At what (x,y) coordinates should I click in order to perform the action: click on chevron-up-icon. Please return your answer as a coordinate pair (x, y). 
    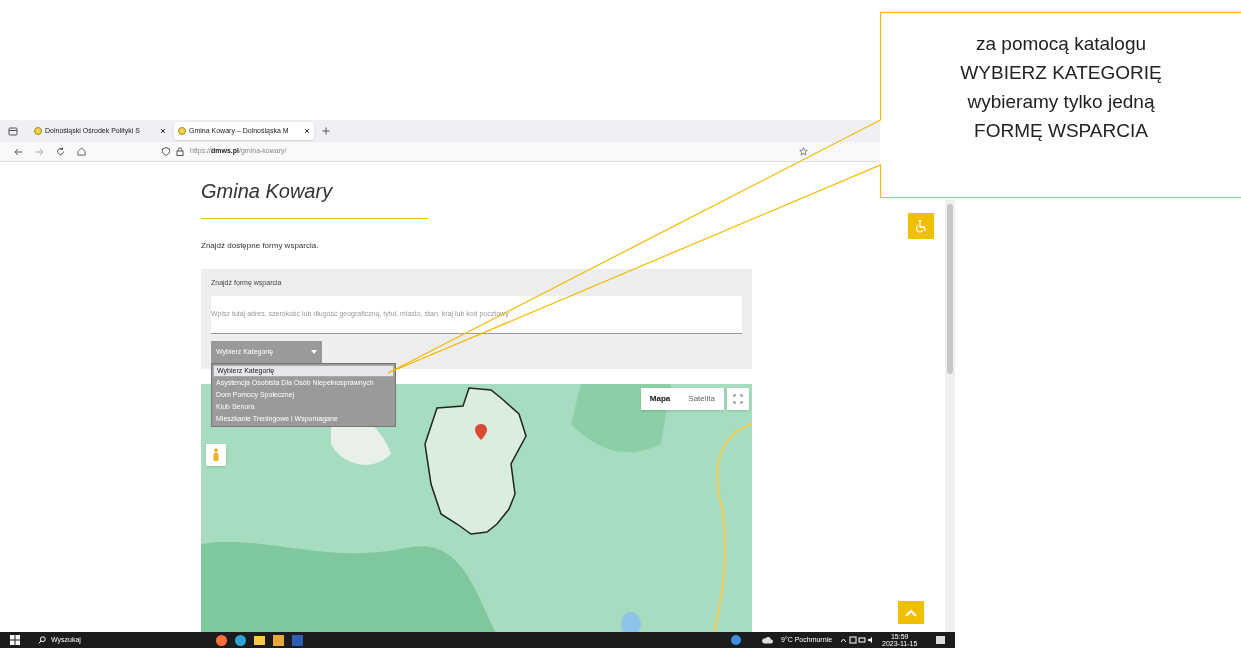
    Looking at the image, I should click on (911, 612).